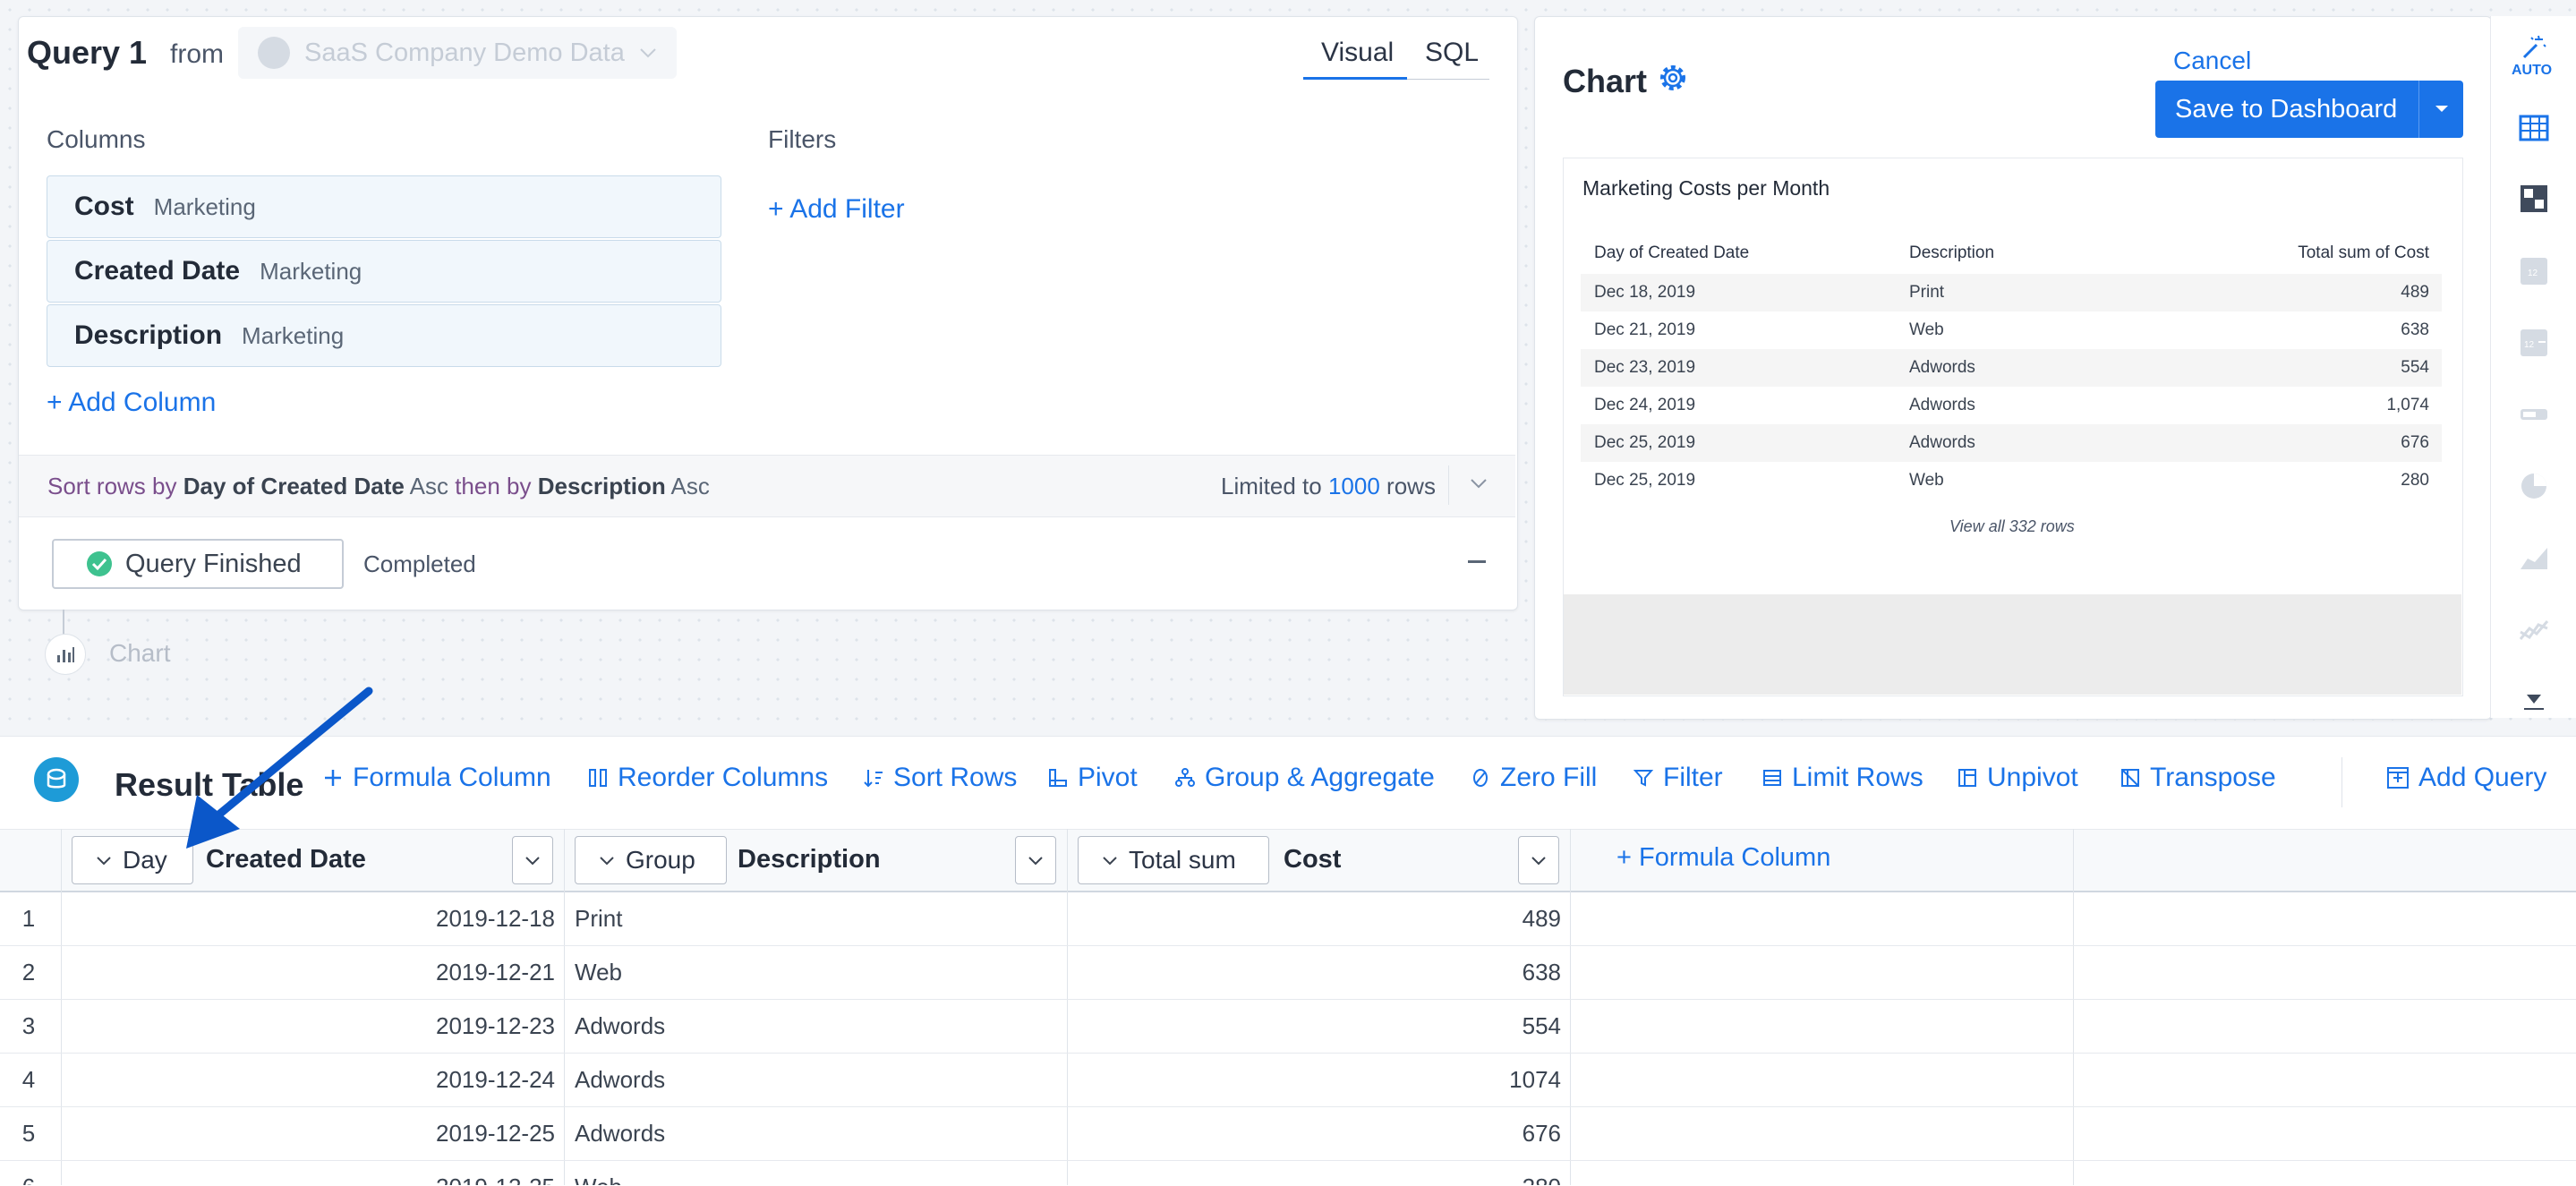  What do you see at coordinates (1678, 778) in the screenshot?
I see `filter-button: Filter` at bounding box center [1678, 778].